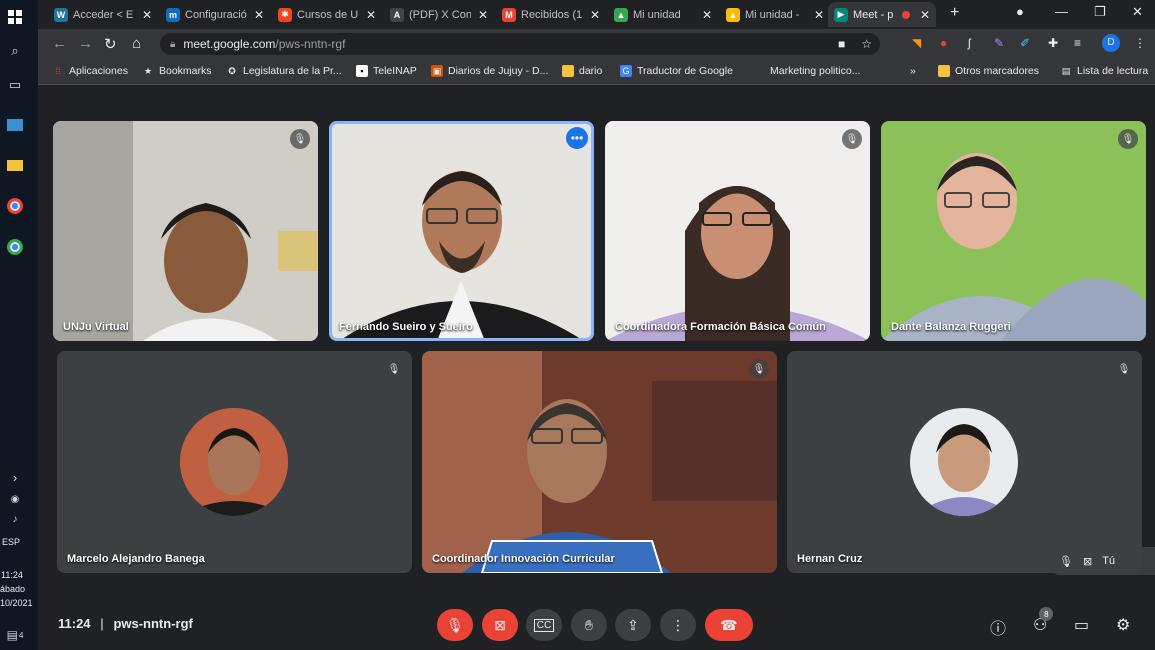  Describe the element at coordinates (13, 589) in the screenshot. I see `clock-day: ábado` at that location.